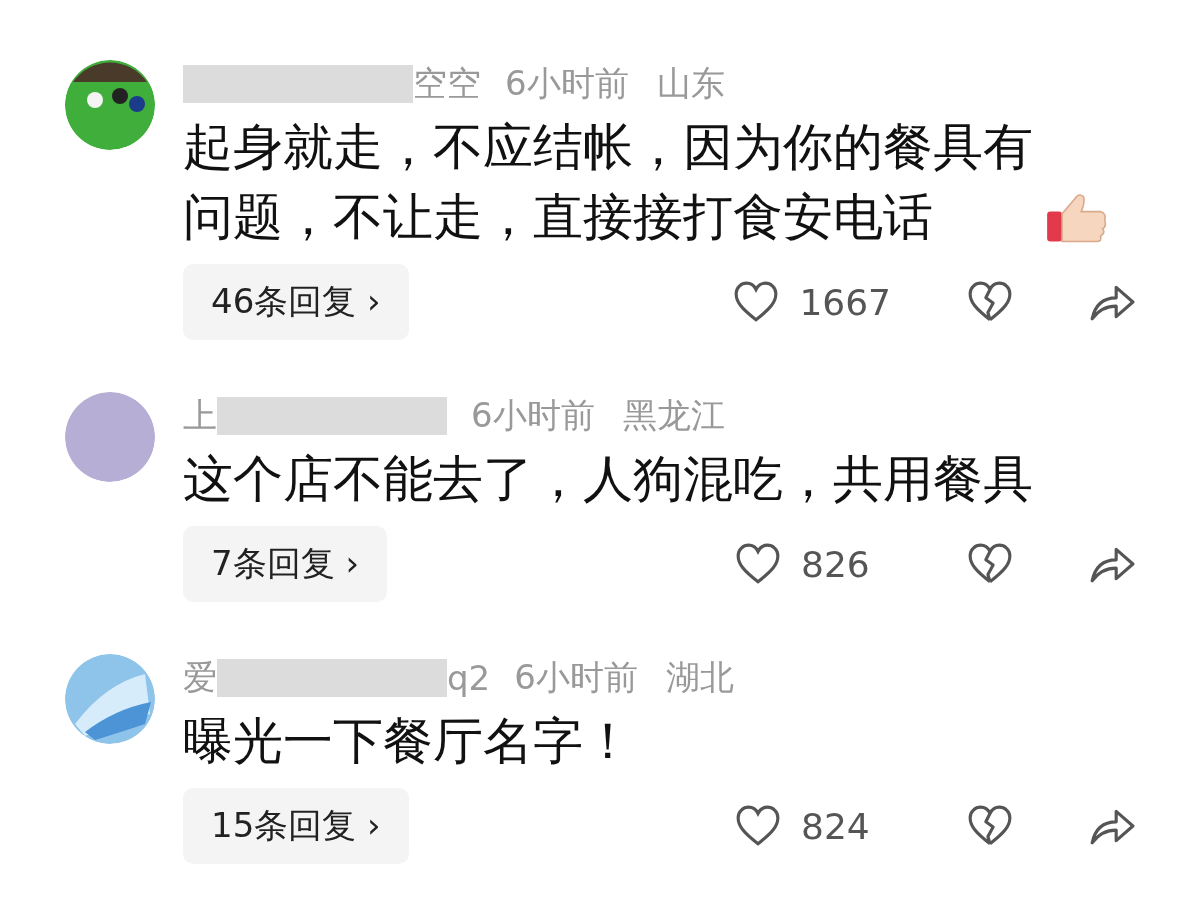  I want to click on comment-text: 起身就走，不应结帐，因为你的餐具有问题，不让走，直接接打食安电话, so click(608, 182).